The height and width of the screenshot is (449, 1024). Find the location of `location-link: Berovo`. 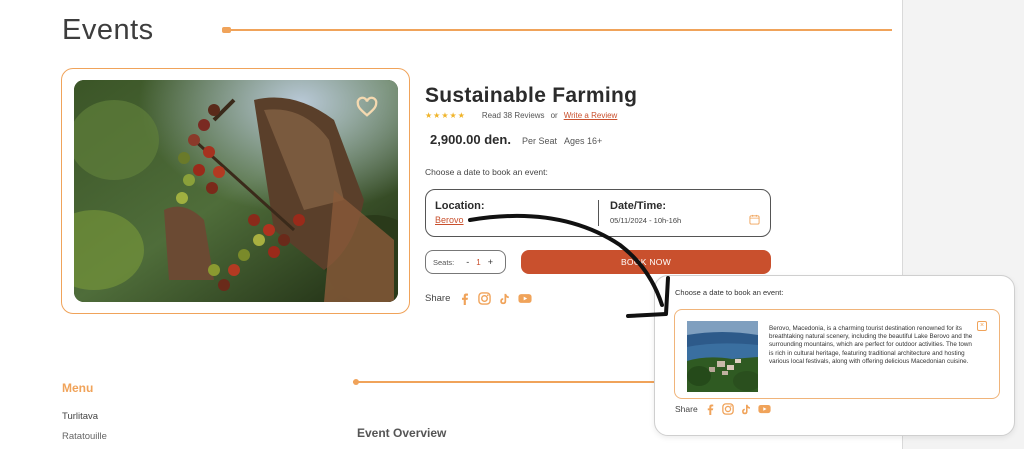

location-link: Berovo is located at coordinates (449, 220).